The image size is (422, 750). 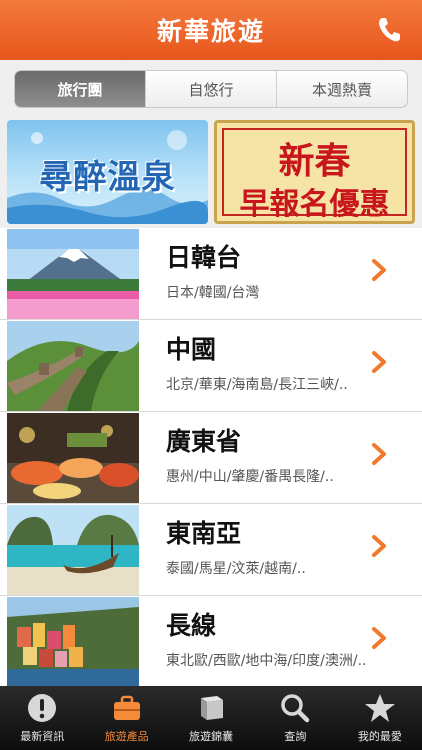 I want to click on new-year-promo-banner: 新春 早報名優惠, so click(x=314, y=172).